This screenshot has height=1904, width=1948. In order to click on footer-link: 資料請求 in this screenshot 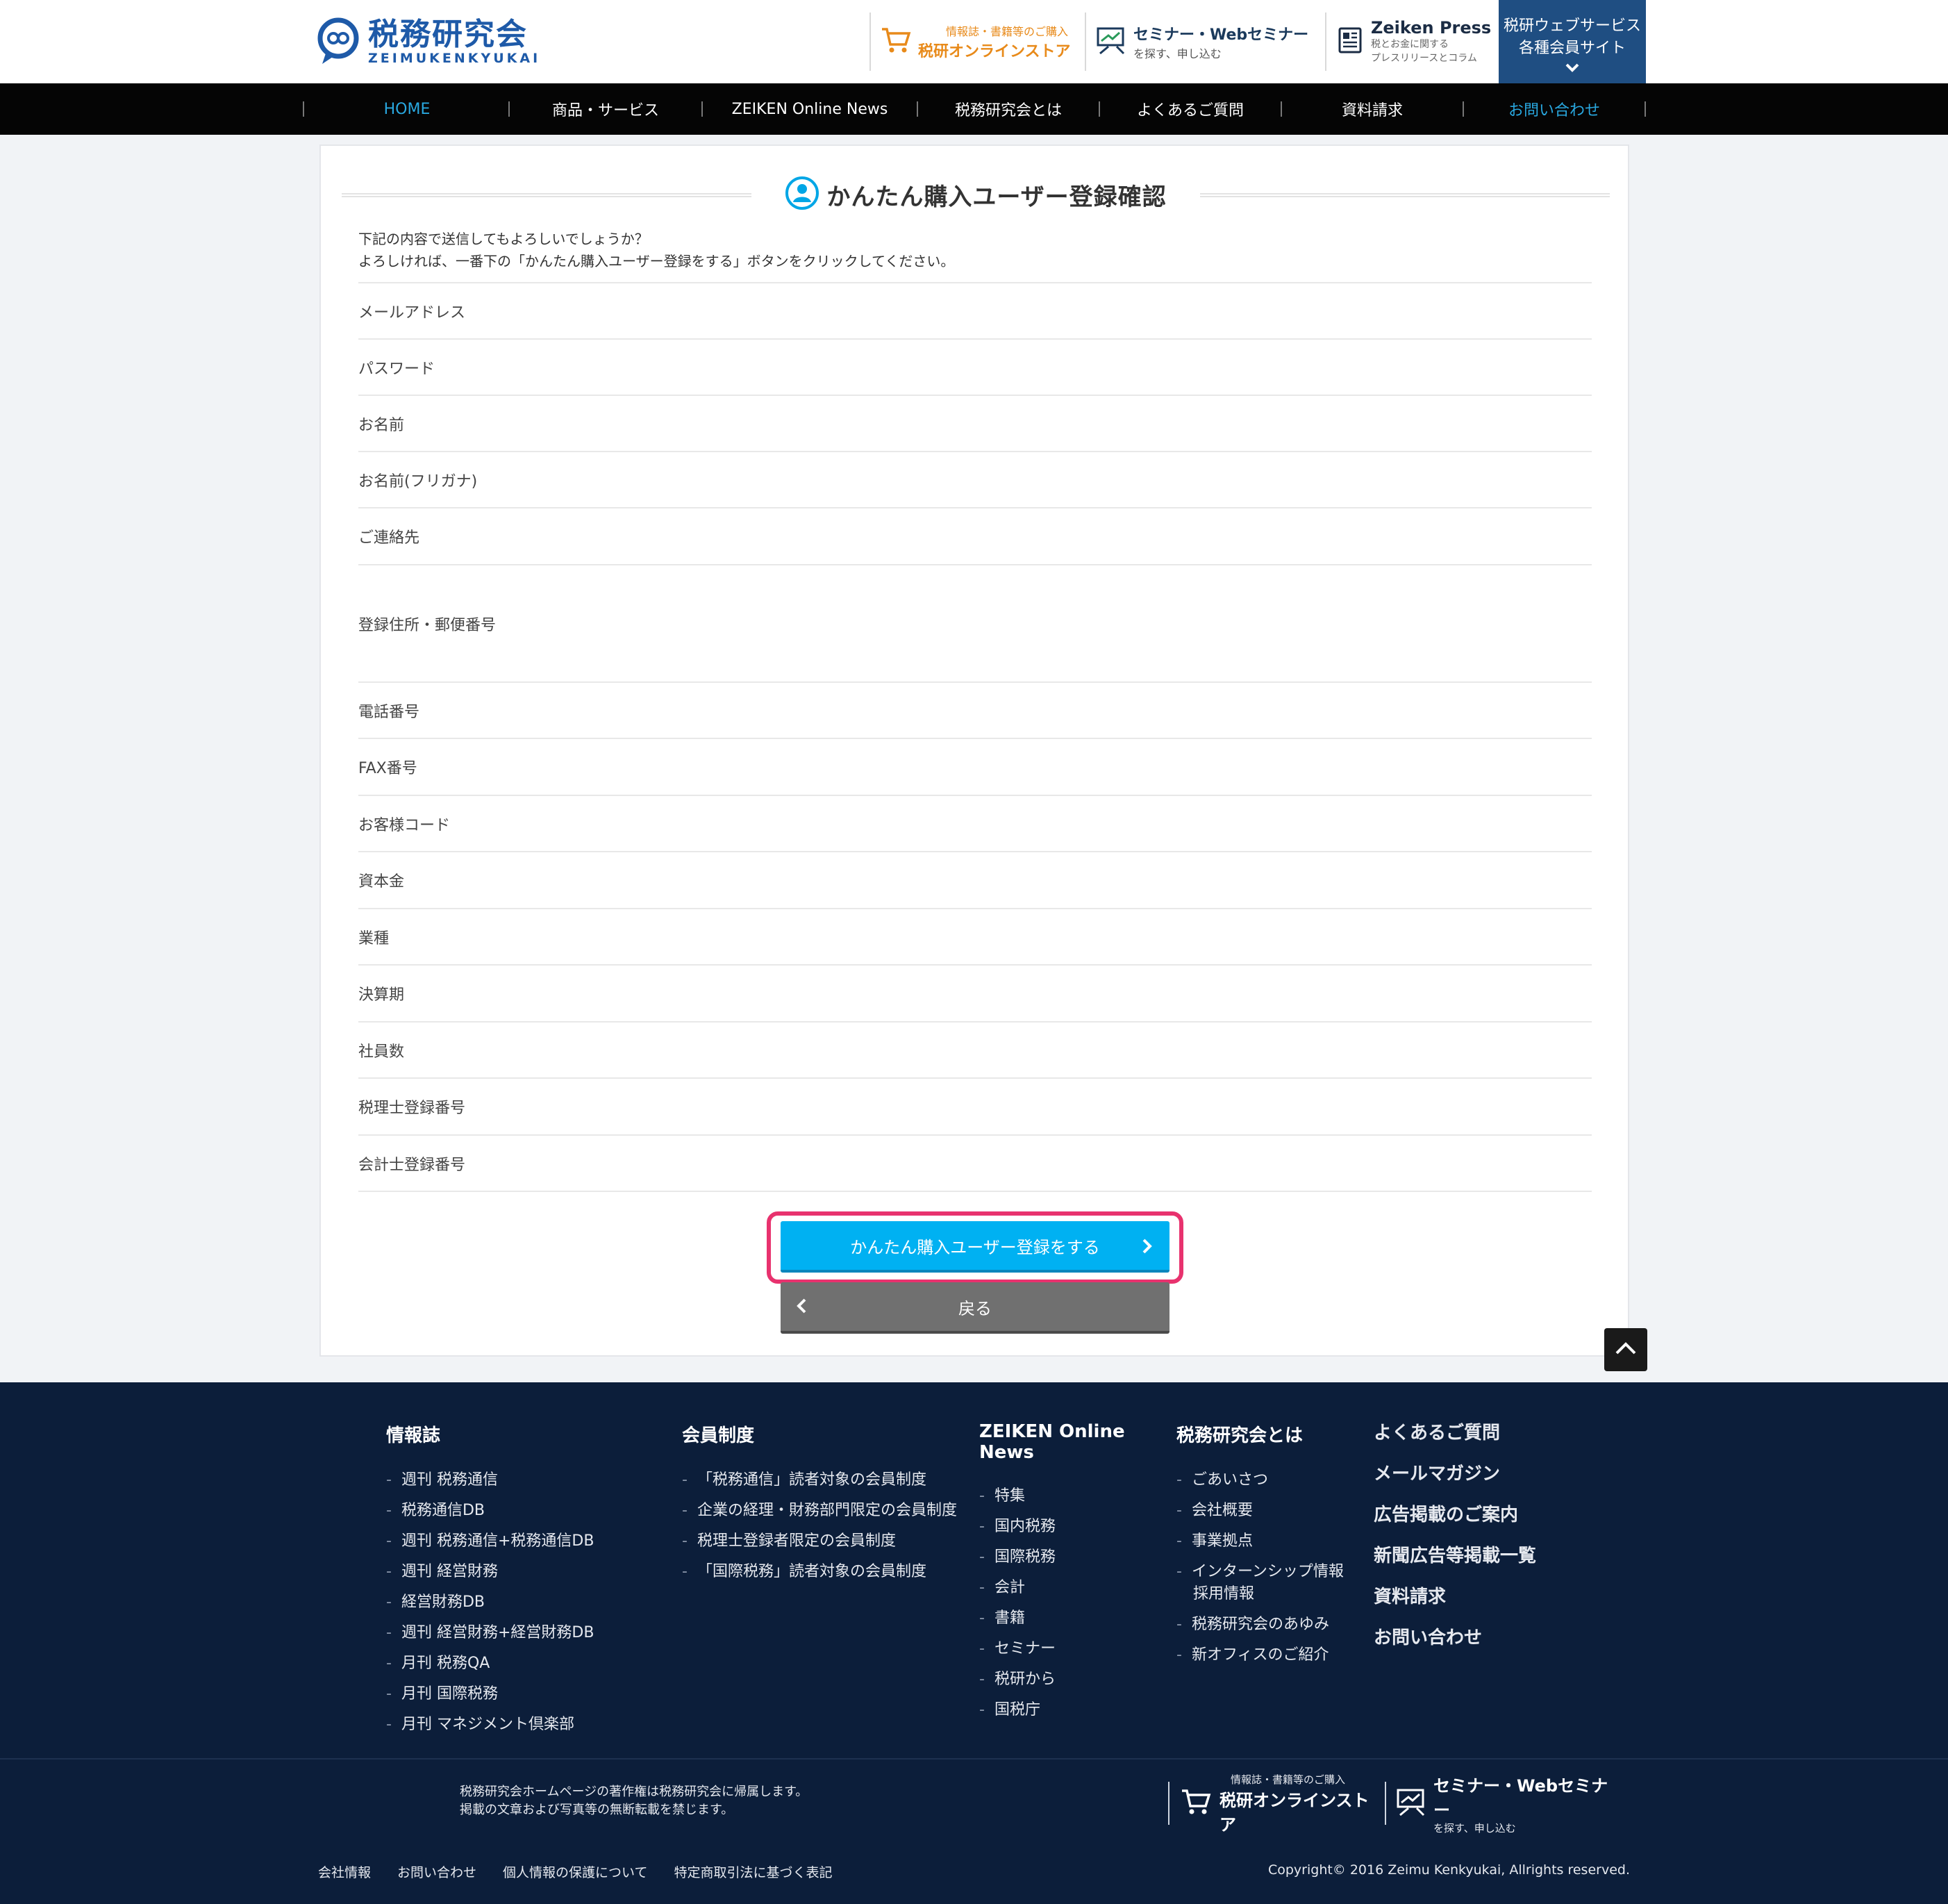, I will do `click(1478, 1598)`.